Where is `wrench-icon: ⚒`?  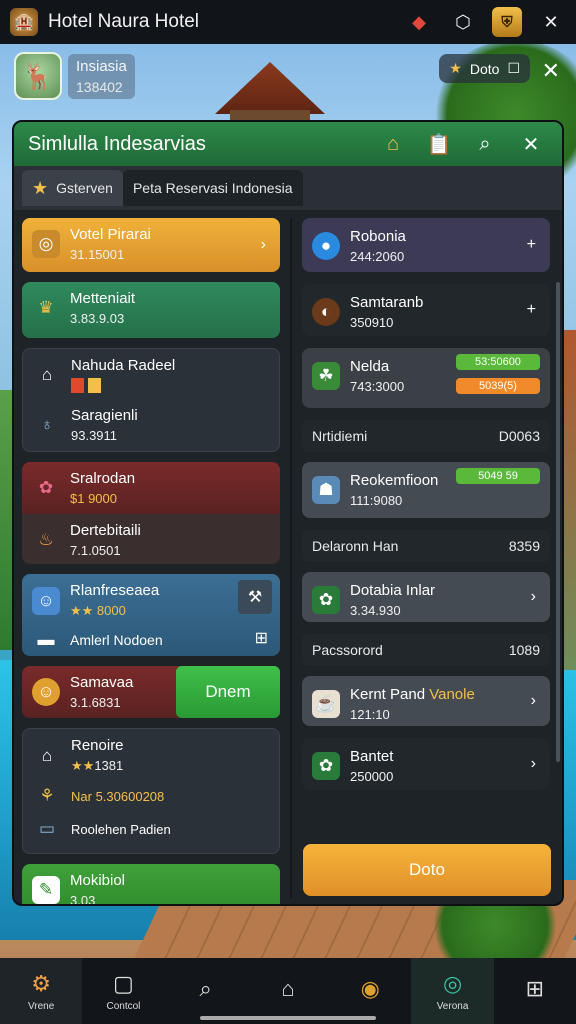 wrench-icon: ⚒ is located at coordinates (255, 597).